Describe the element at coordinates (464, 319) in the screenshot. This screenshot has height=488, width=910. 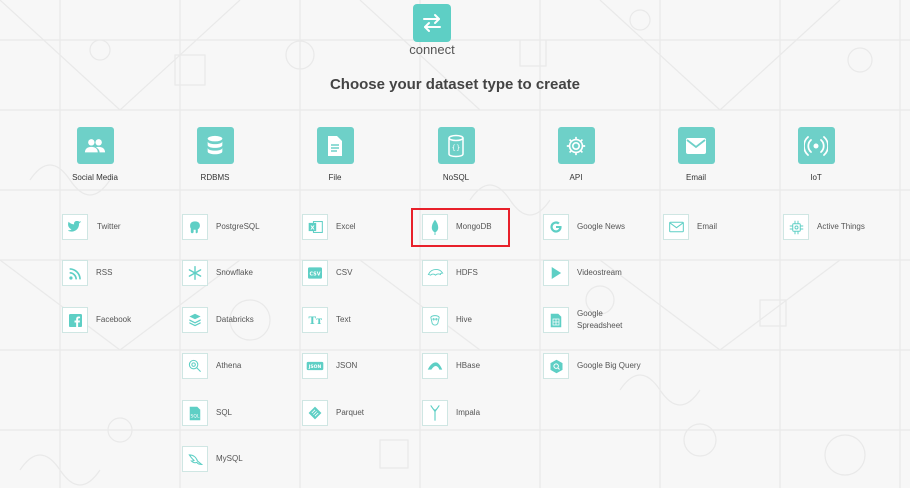
I see `item-label: Hive` at that location.